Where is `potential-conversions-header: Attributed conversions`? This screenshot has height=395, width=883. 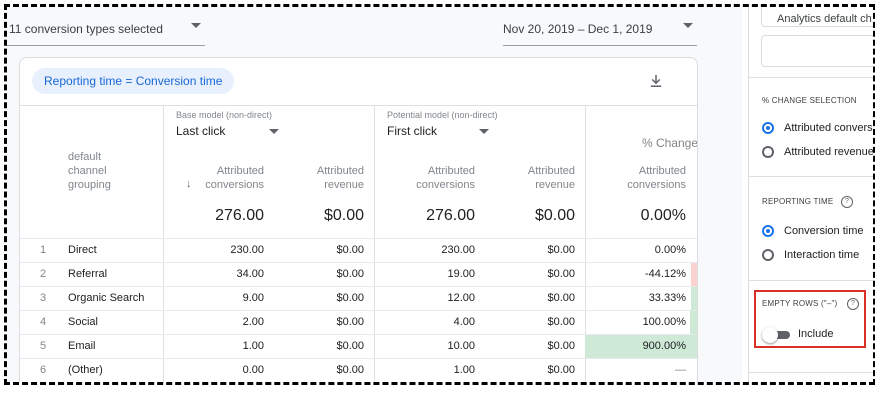 potential-conversions-header: Attributed conversions is located at coordinates (428, 178).